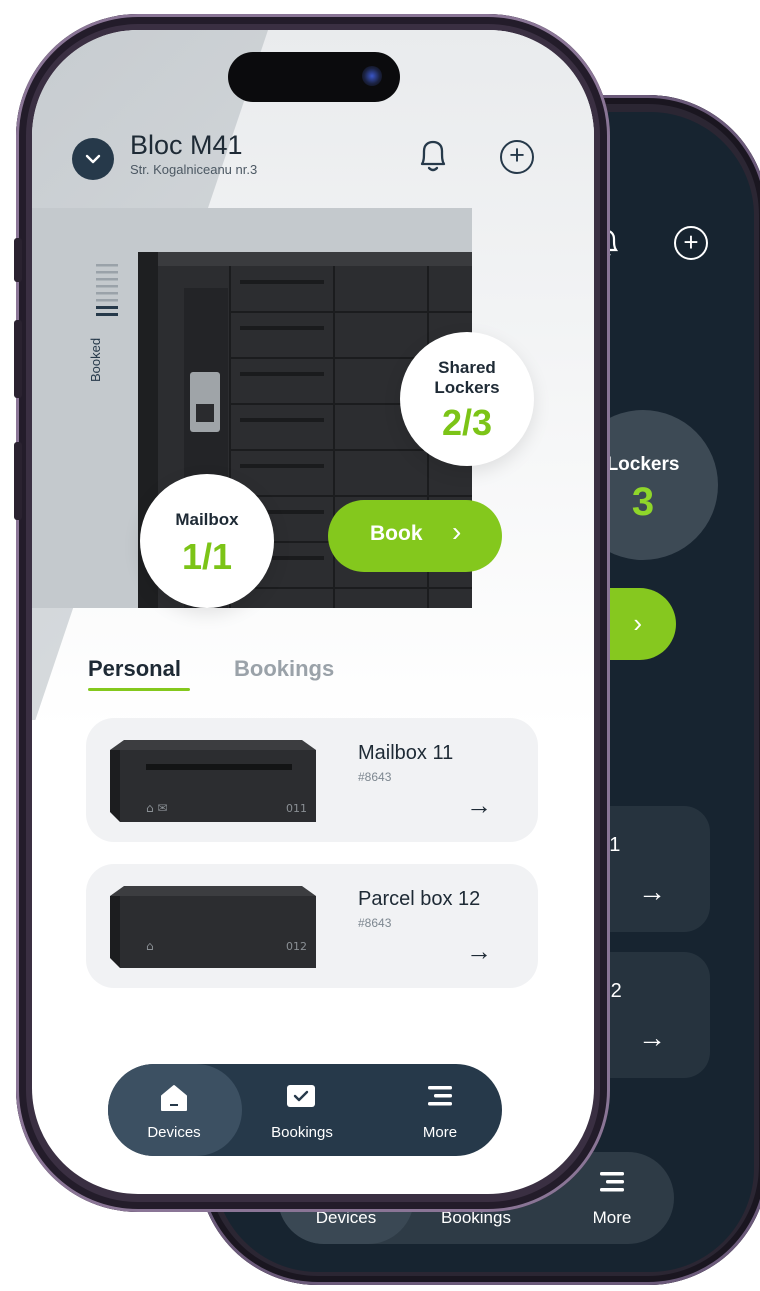 This screenshot has height=1291, width=760. Describe the element at coordinates (107, 290) in the screenshot. I see `booked-level-meter` at that location.